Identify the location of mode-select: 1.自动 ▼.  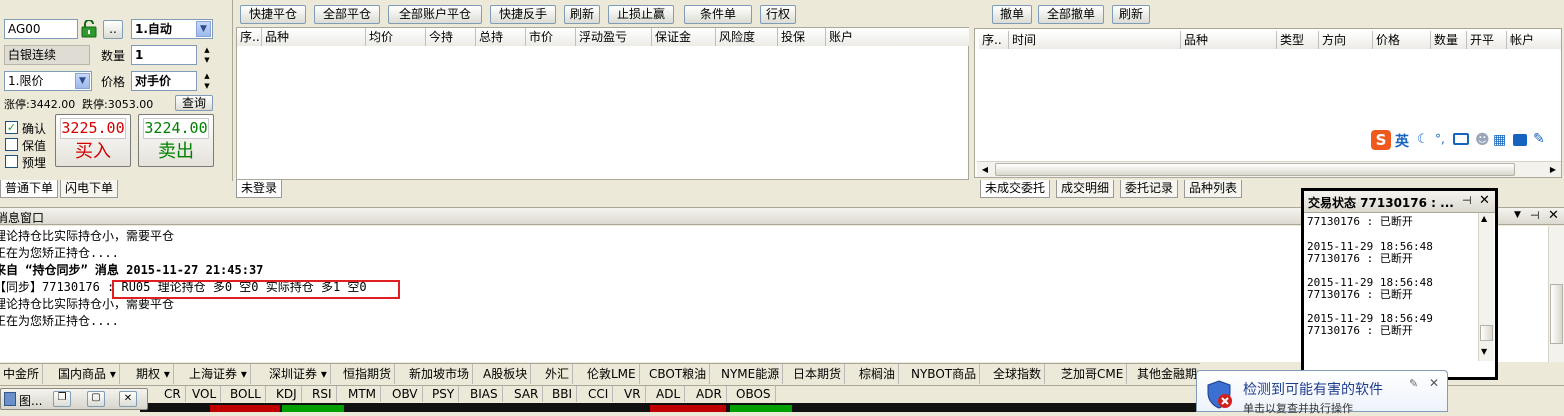
(172, 29).